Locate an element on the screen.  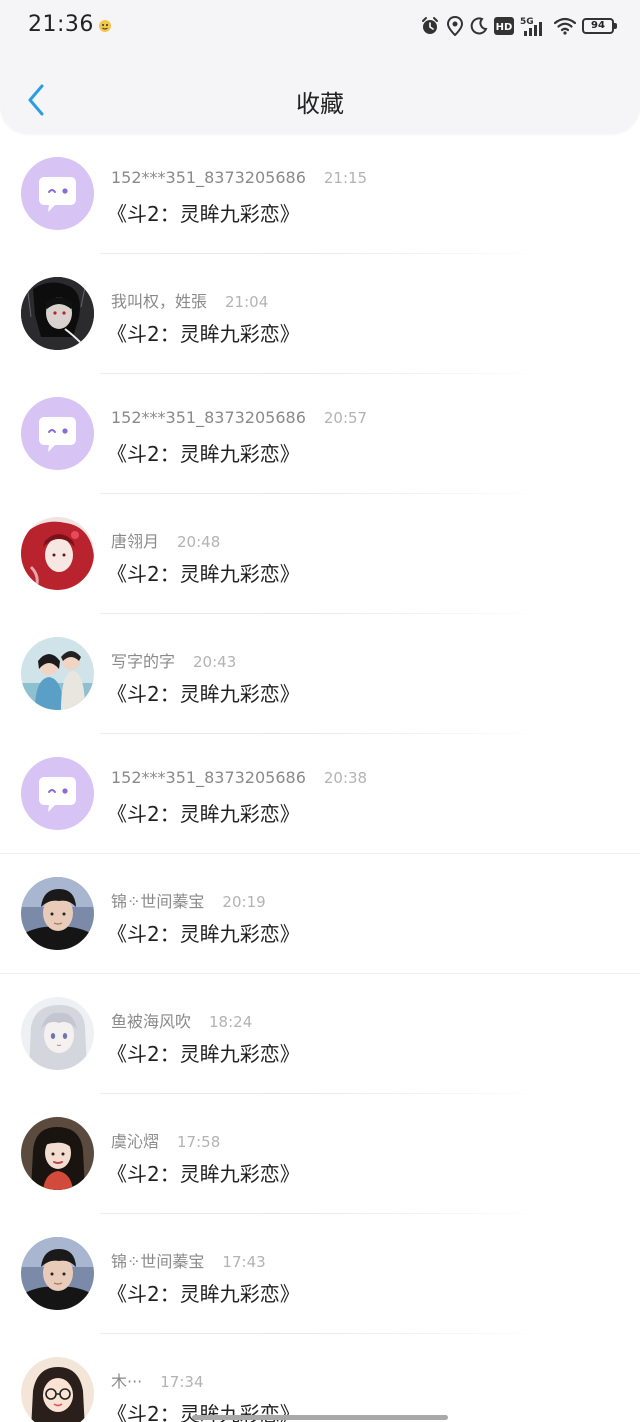
item-time: 20:57 is located at coordinates (345, 418).